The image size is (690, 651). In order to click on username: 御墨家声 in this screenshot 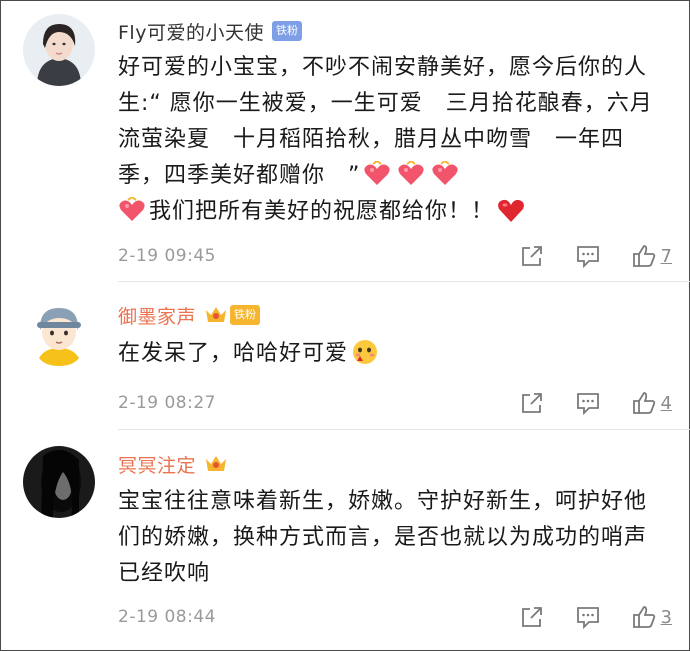, I will do `click(157, 315)`.